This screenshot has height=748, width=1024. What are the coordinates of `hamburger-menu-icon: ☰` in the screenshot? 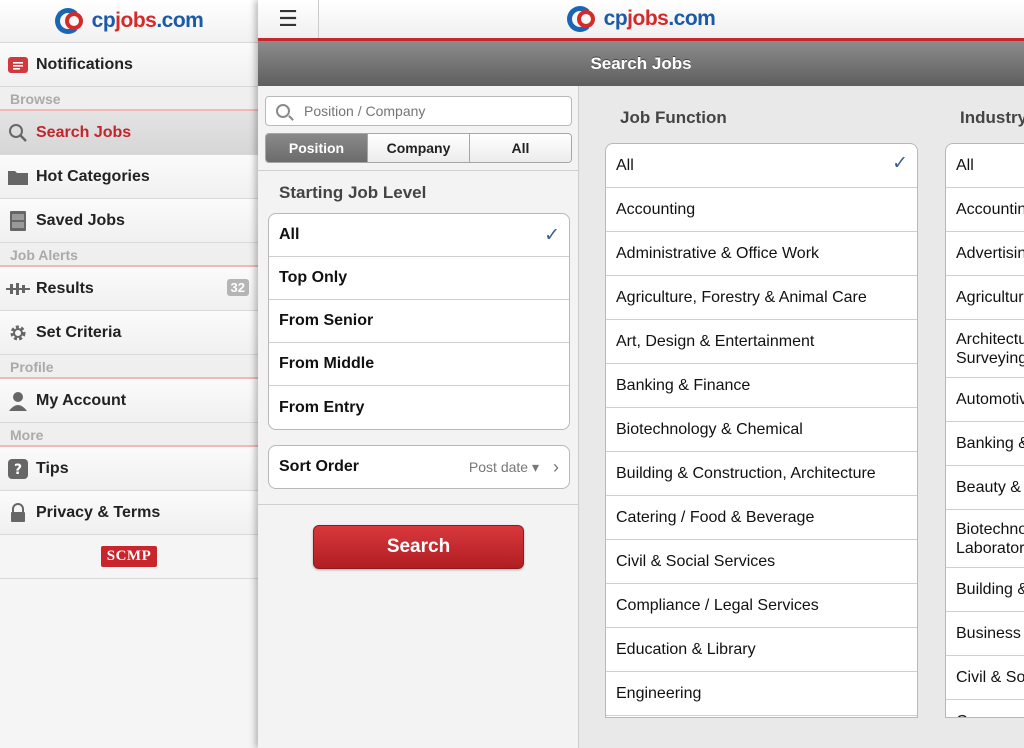 It's located at (288, 18).